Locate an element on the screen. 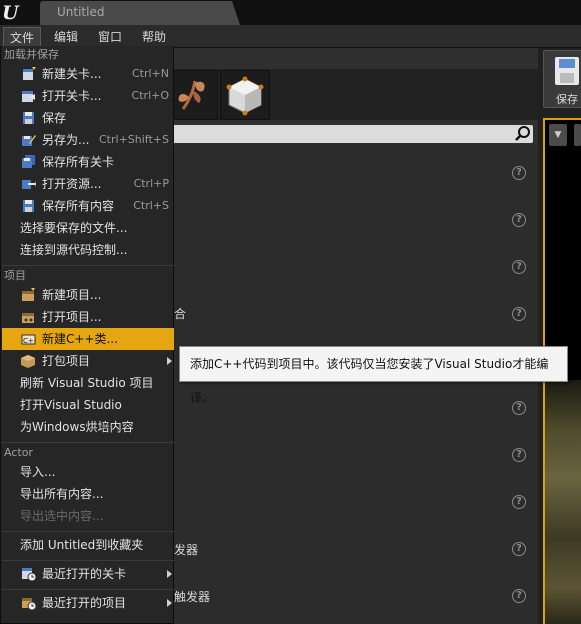 The image size is (581, 624). save-all-icon is located at coordinates (28, 206).